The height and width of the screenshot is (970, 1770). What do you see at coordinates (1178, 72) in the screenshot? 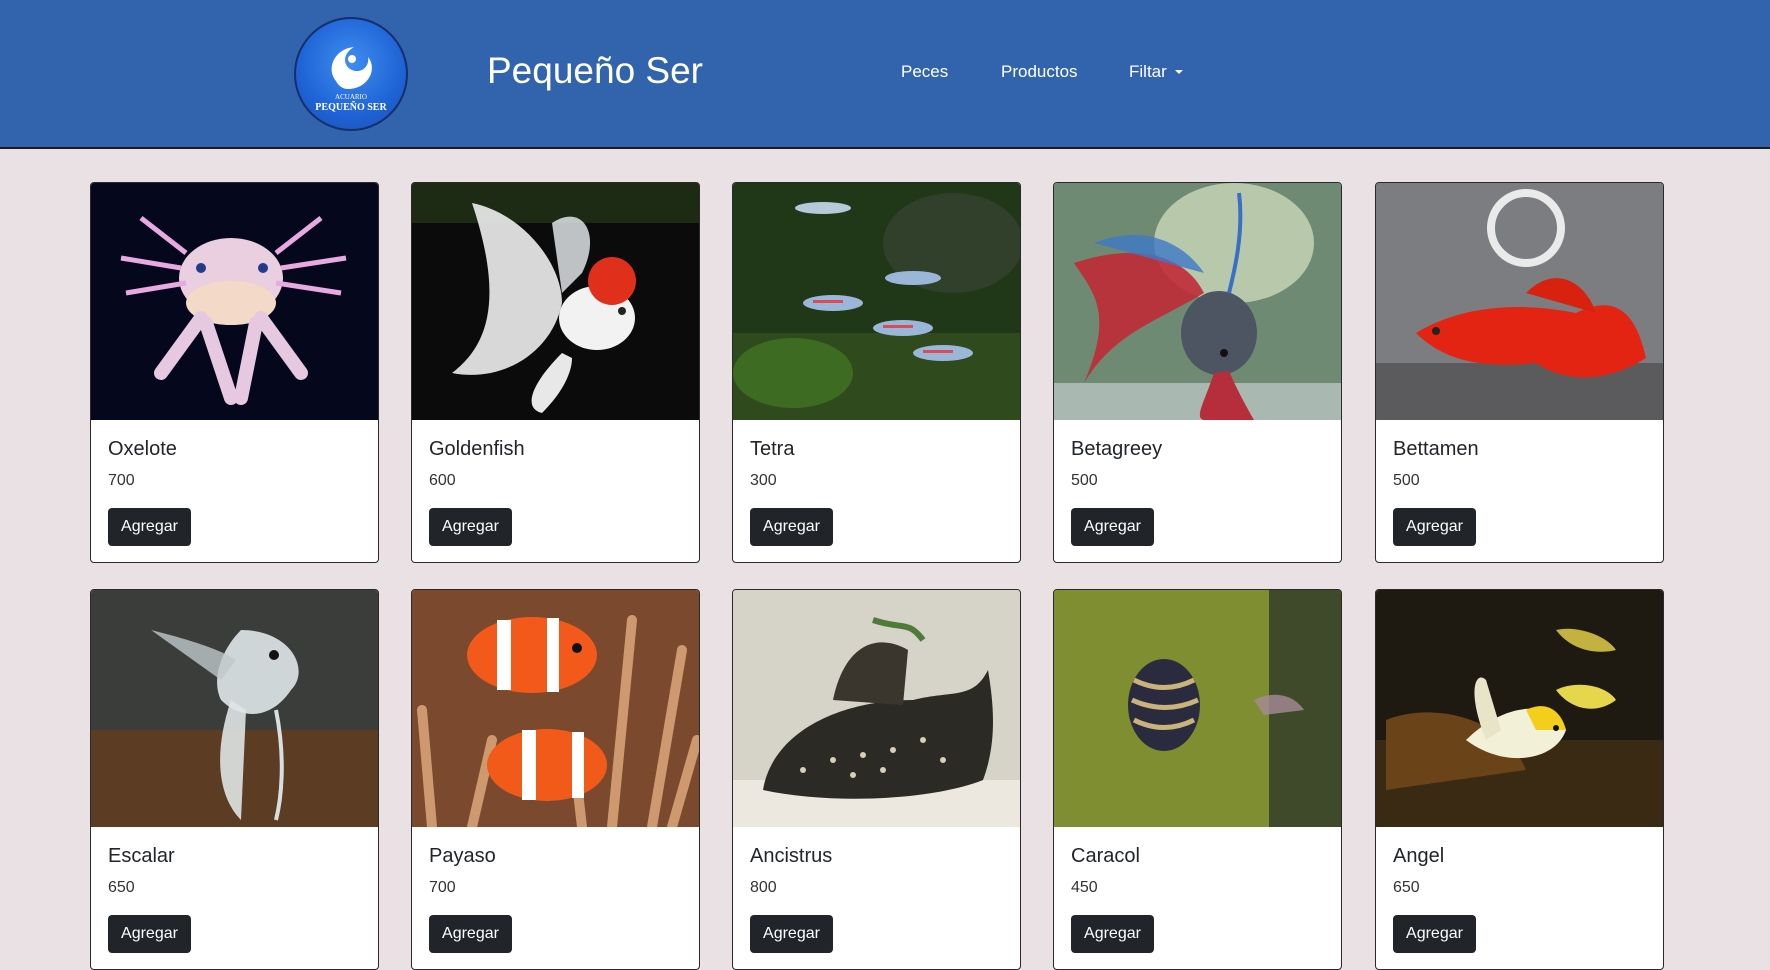
I see `caret-down-icon` at bounding box center [1178, 72].